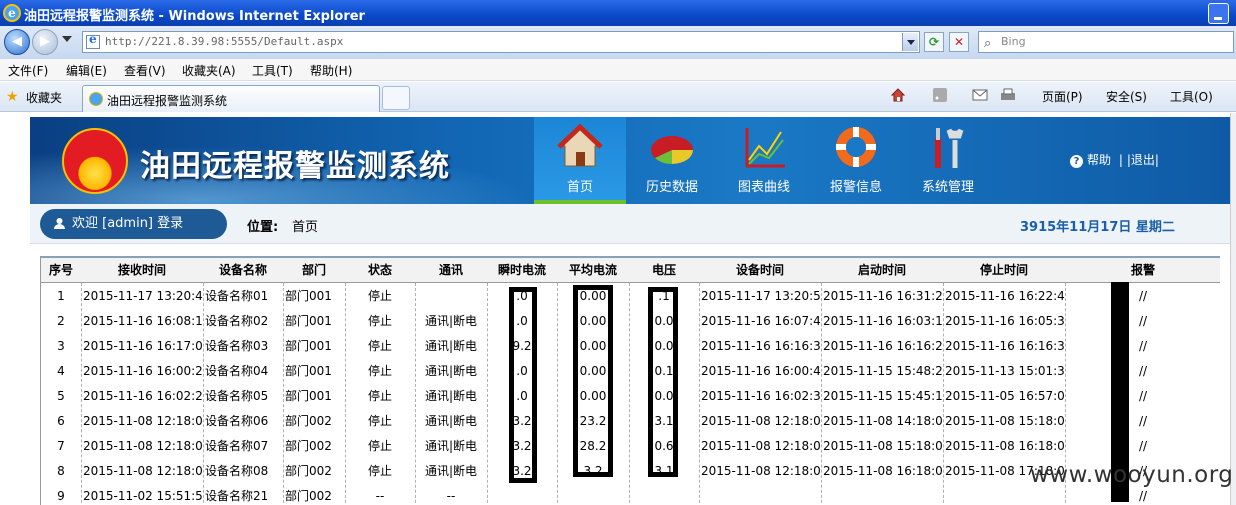 The height and width of the screenshot is (505, 1236). What do you see at coordinates (959, 42) in the screenshot?
I see `stop-button: ✕` at bounding box center [959, 42].